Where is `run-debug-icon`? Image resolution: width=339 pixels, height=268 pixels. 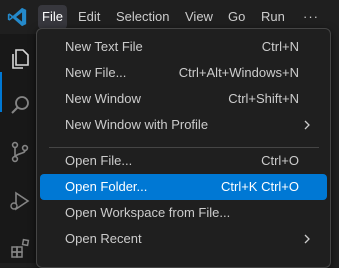
run-debug-icon is located at coordinates (20, 201).